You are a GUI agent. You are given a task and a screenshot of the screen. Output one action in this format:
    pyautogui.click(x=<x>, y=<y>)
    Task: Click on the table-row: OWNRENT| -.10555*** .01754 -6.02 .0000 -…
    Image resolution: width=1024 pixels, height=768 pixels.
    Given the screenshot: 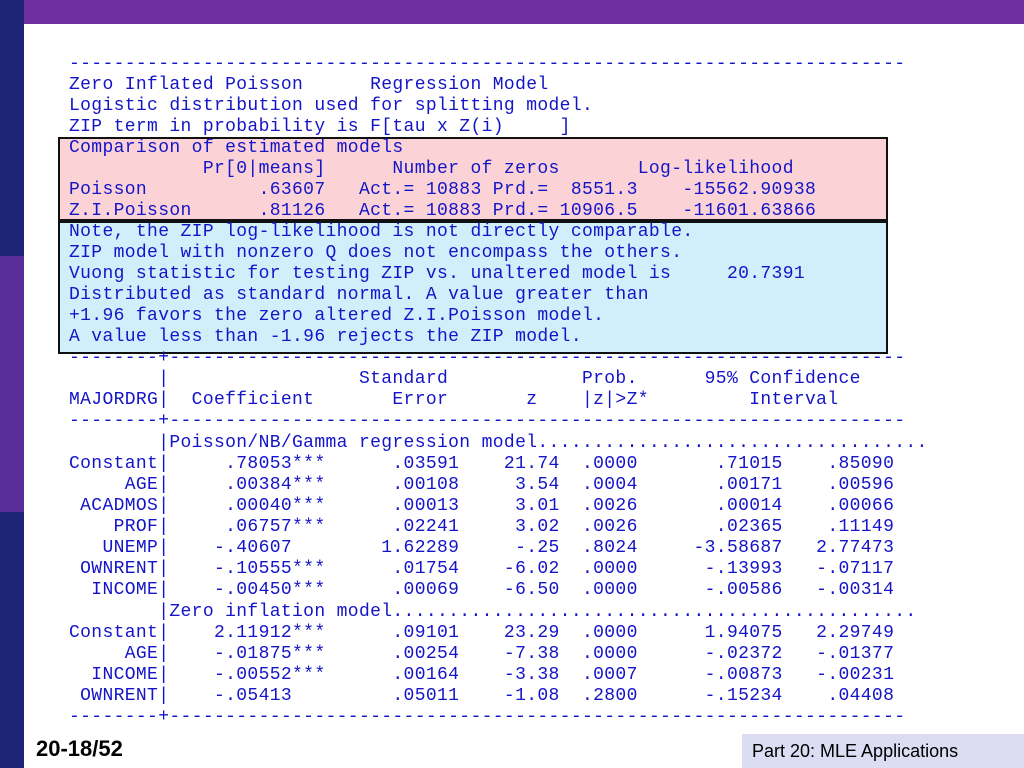 What is the action you would take?
    pyautogui.click(x=482, y=569)
    